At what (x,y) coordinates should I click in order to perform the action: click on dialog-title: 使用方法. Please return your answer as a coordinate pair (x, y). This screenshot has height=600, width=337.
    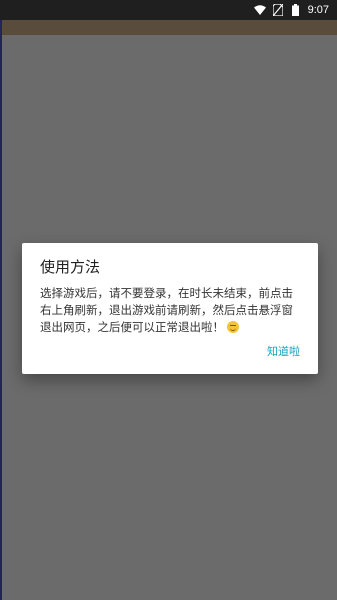
    Looking at the image, I should click on (70, 267).